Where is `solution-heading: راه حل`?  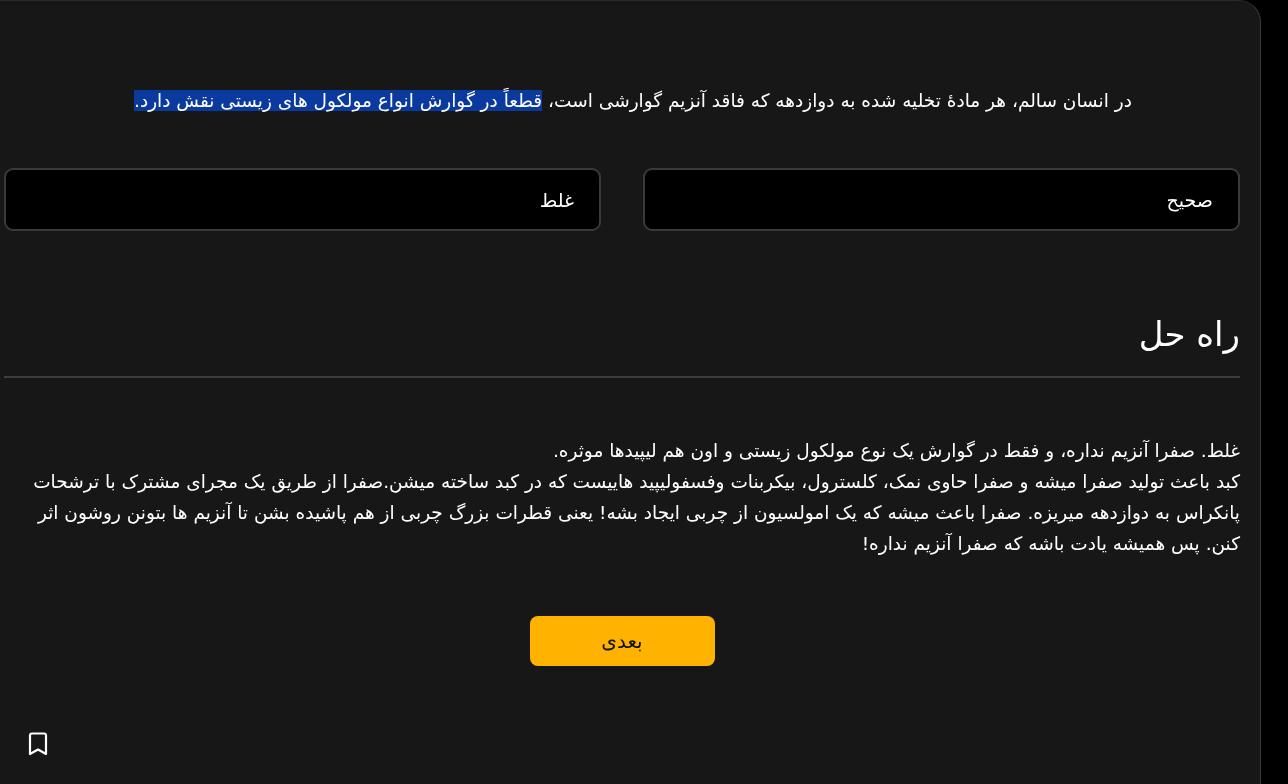
solution-heading: راه حل is located at coordinates (1188, 334).